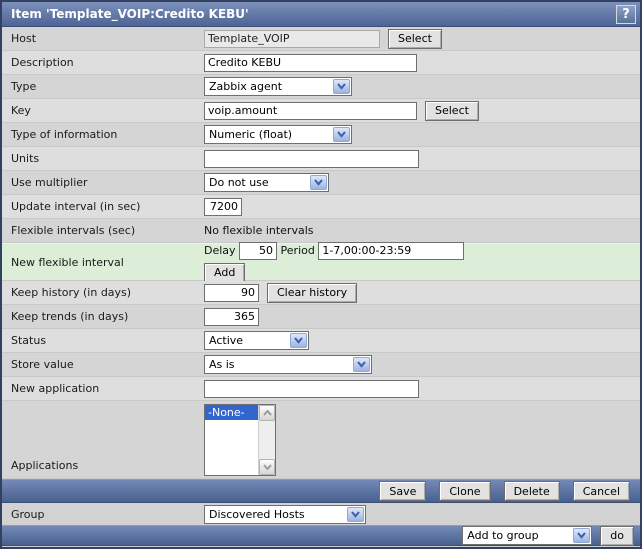 Image resolution: width=642 pixels, height=549 pixels. What do you see at coordinates (24, 86) in the screenshot?
I see `type-label: Type` at bounding box center [24, 86].